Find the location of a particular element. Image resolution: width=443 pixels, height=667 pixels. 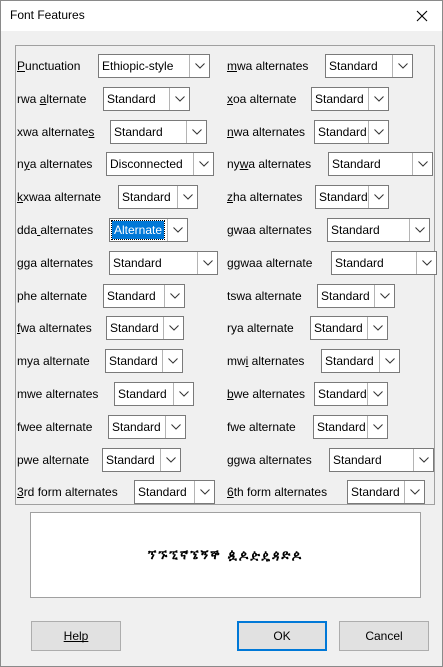

feature-select-6th-form-alternates: Standard is located at coordinates (386, 492).